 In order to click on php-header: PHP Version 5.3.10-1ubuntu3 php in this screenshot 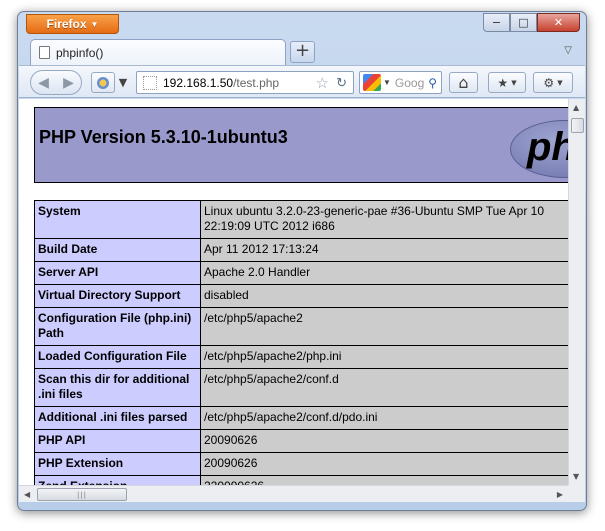, I will do `click(301, 145)`.